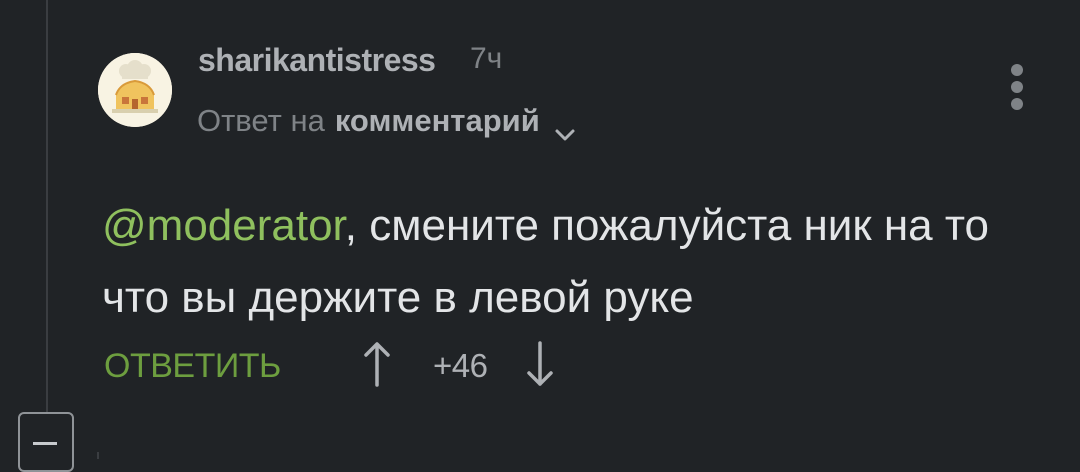  I want to click on arrow-down-icon, so click(540, 364).